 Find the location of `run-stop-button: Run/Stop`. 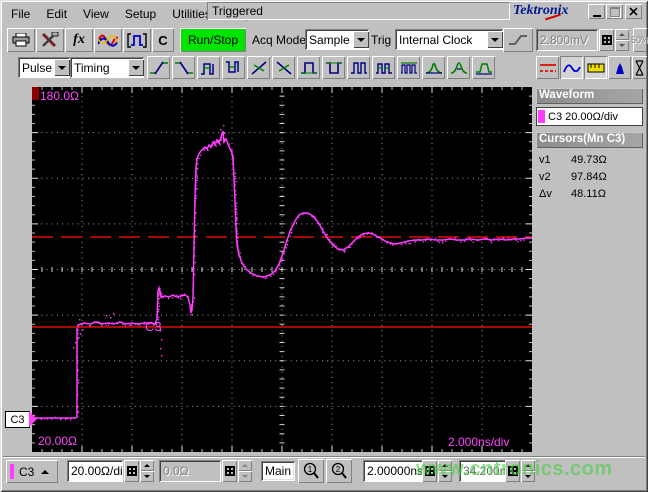

run-stop-button: Run/Stop is located at coordinates (213, 40).